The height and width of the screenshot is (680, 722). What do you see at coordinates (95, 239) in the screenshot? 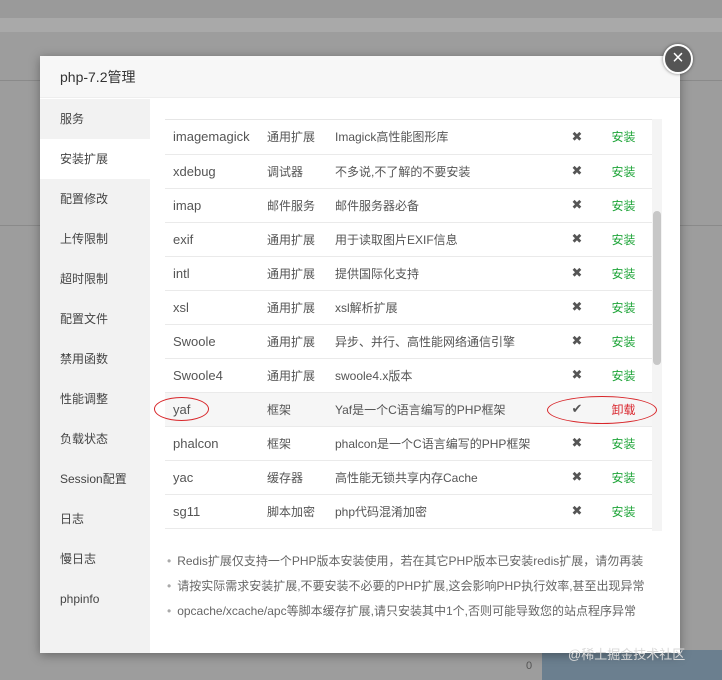
I see `sidebar-item: 上传限制` at bounding box center [95, 239].